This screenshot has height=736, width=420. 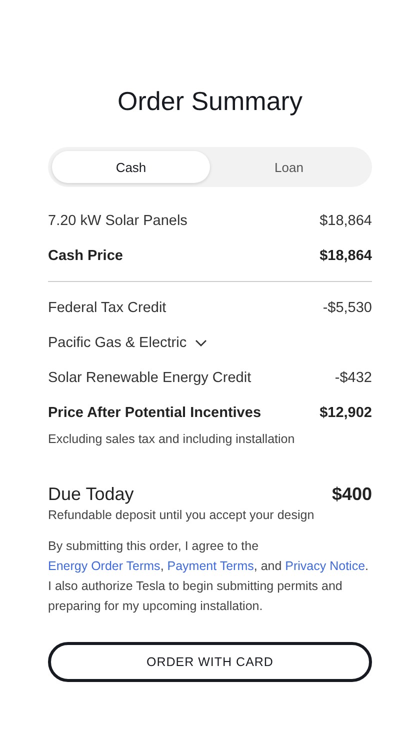 What do you see at coordinates (210, 566) in the screenshot?
I see `terms-link: Payment Terms` at bounding box center [210, 566].